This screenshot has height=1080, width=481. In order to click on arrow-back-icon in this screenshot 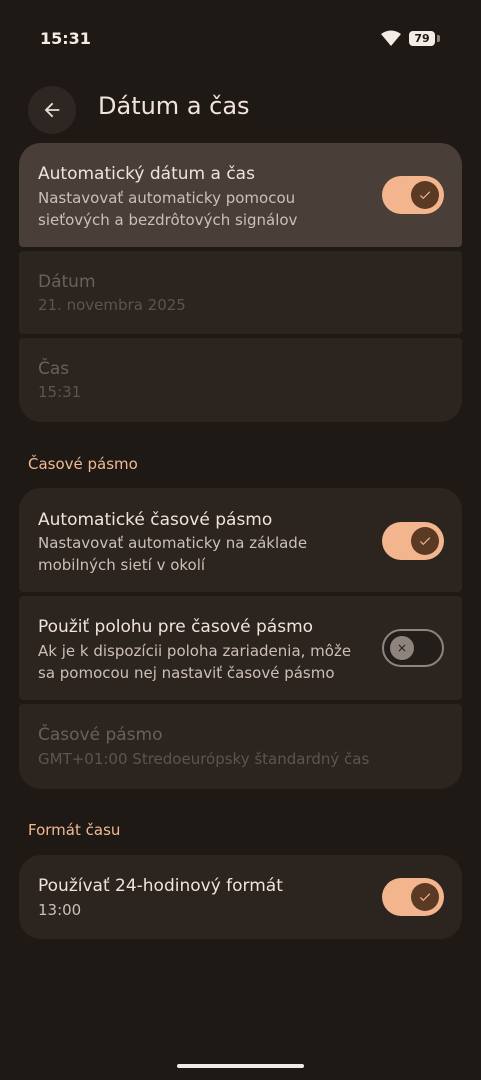, I will do `click(52, 110)`.